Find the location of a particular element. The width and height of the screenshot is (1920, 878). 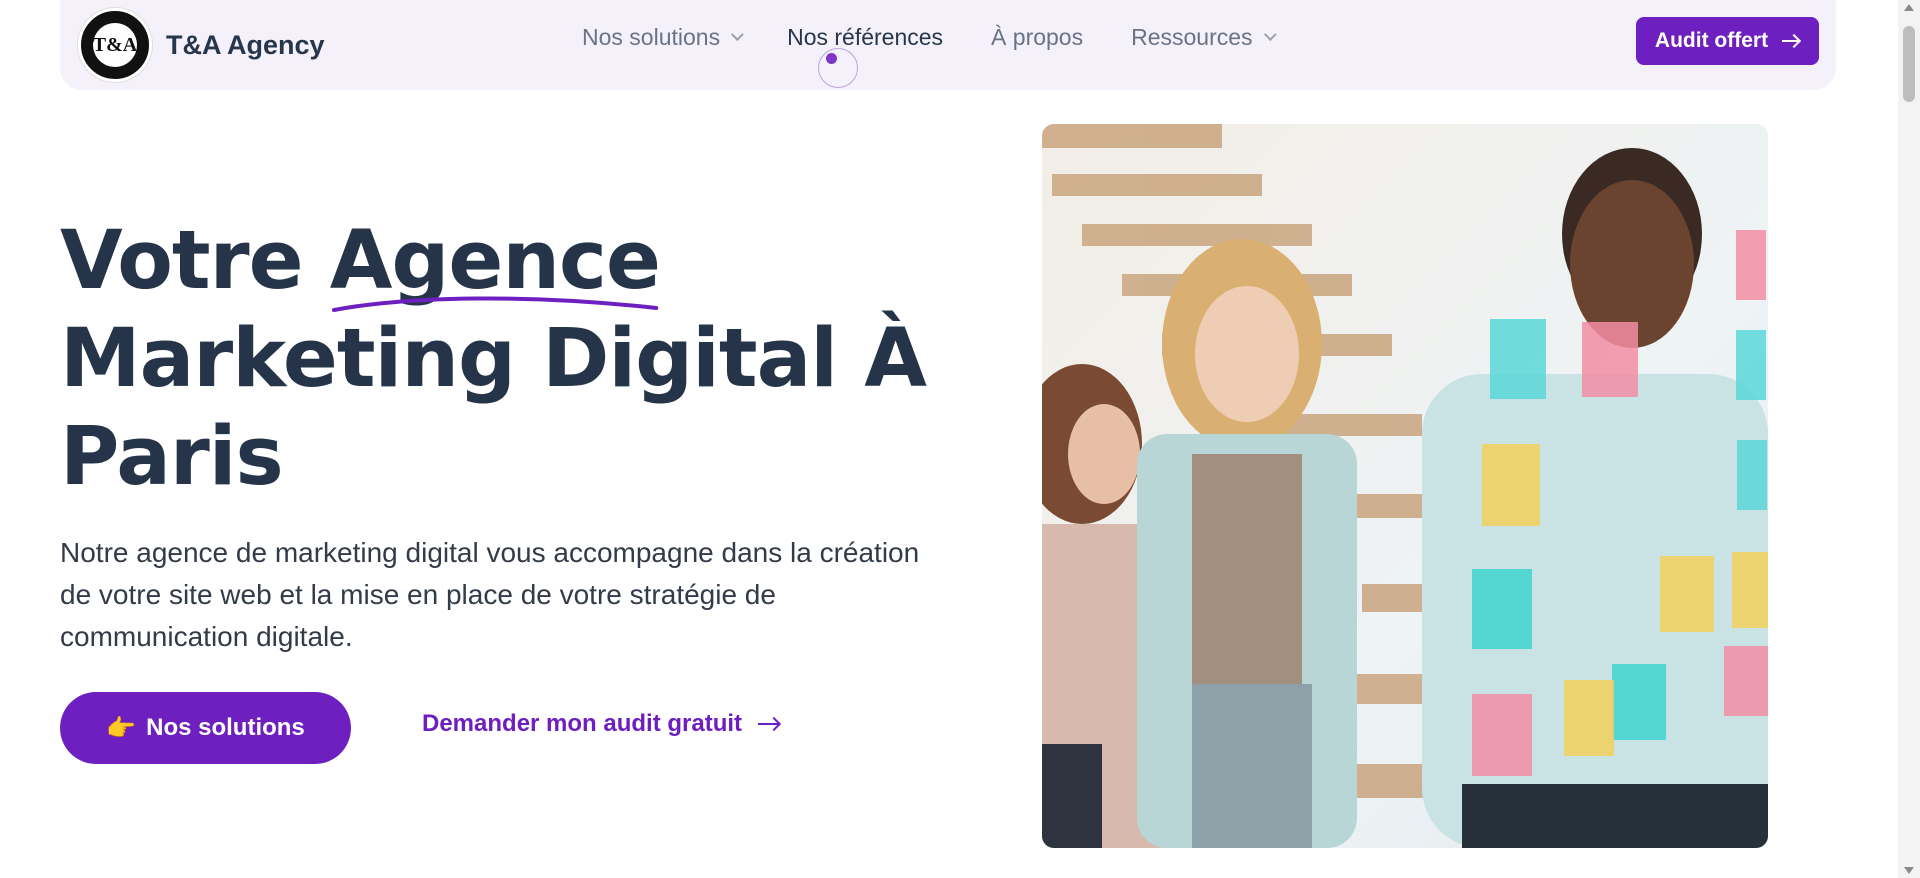

menu-item-resources: Ressources is located at coordinates (1204, 37).